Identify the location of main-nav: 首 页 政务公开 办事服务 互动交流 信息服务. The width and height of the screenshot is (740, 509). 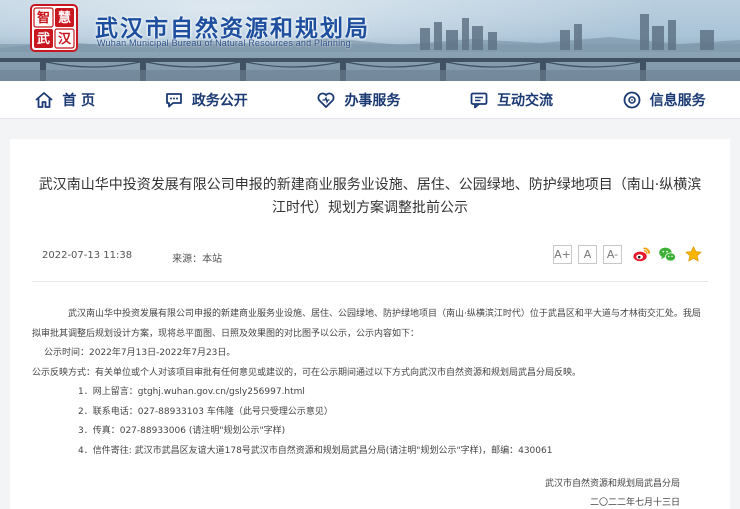
(370, 100).